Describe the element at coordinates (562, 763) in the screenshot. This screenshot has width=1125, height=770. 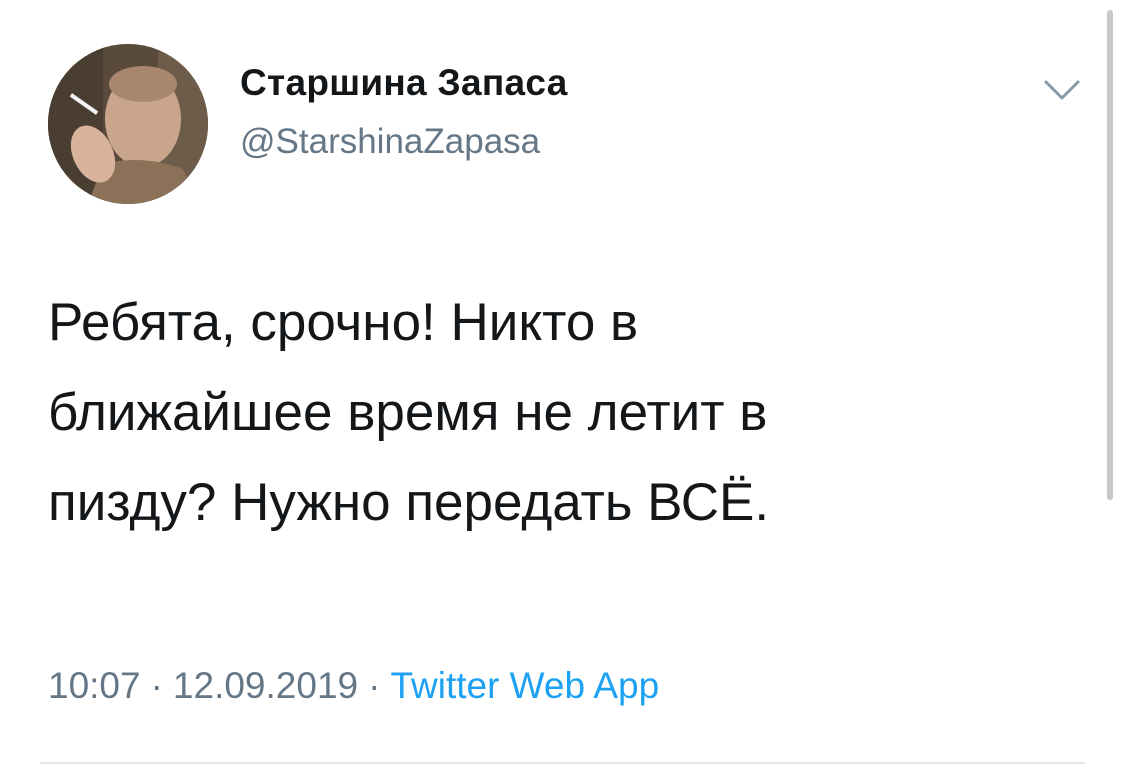
I see `divider` at that location.